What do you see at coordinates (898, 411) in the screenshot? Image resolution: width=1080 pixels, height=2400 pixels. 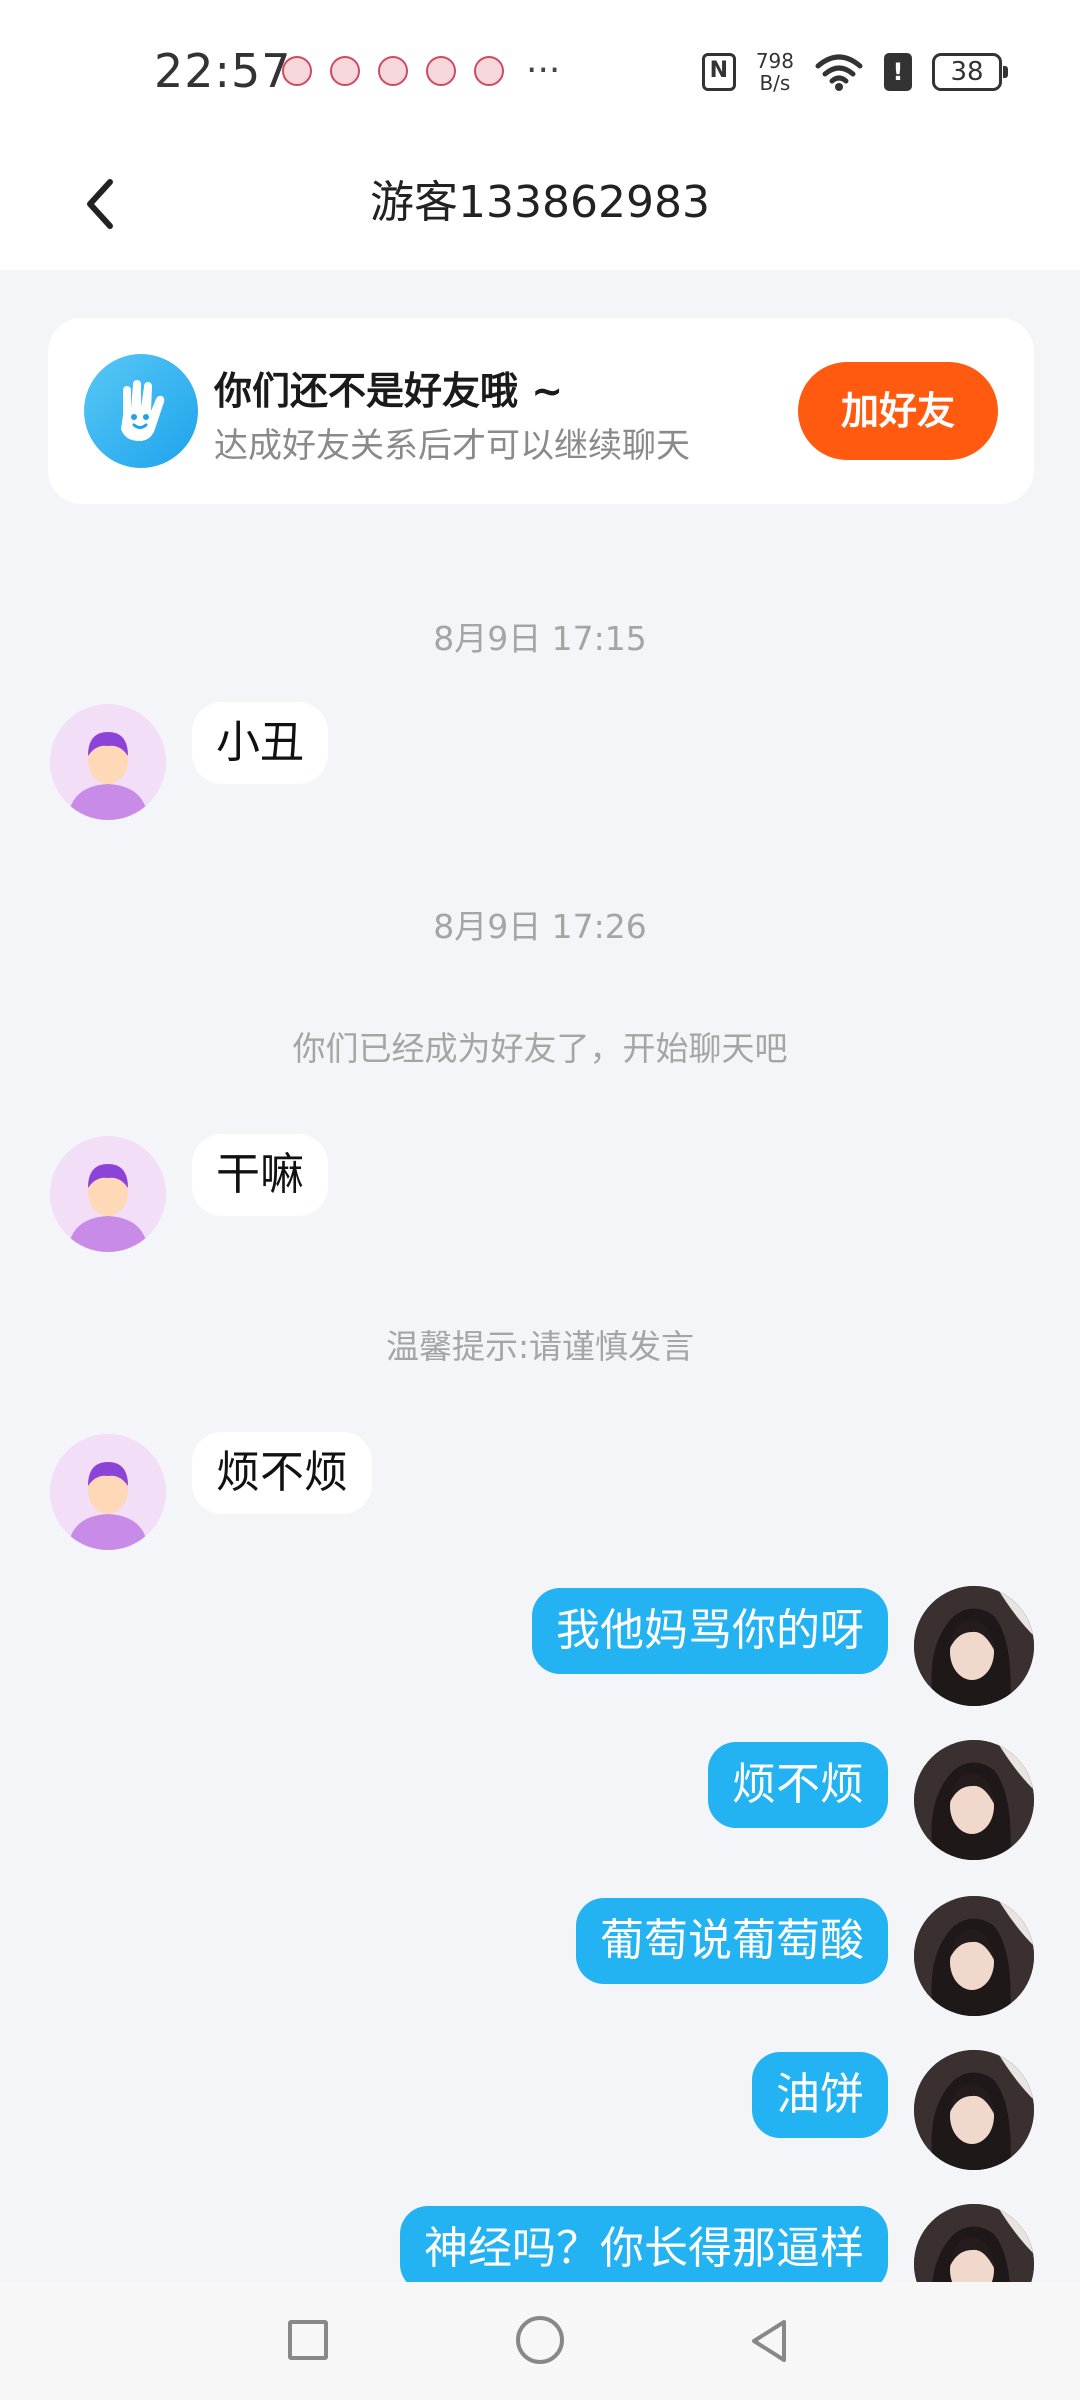 I see `add-friend-button: 加好友` at bounding box center [898, 411].